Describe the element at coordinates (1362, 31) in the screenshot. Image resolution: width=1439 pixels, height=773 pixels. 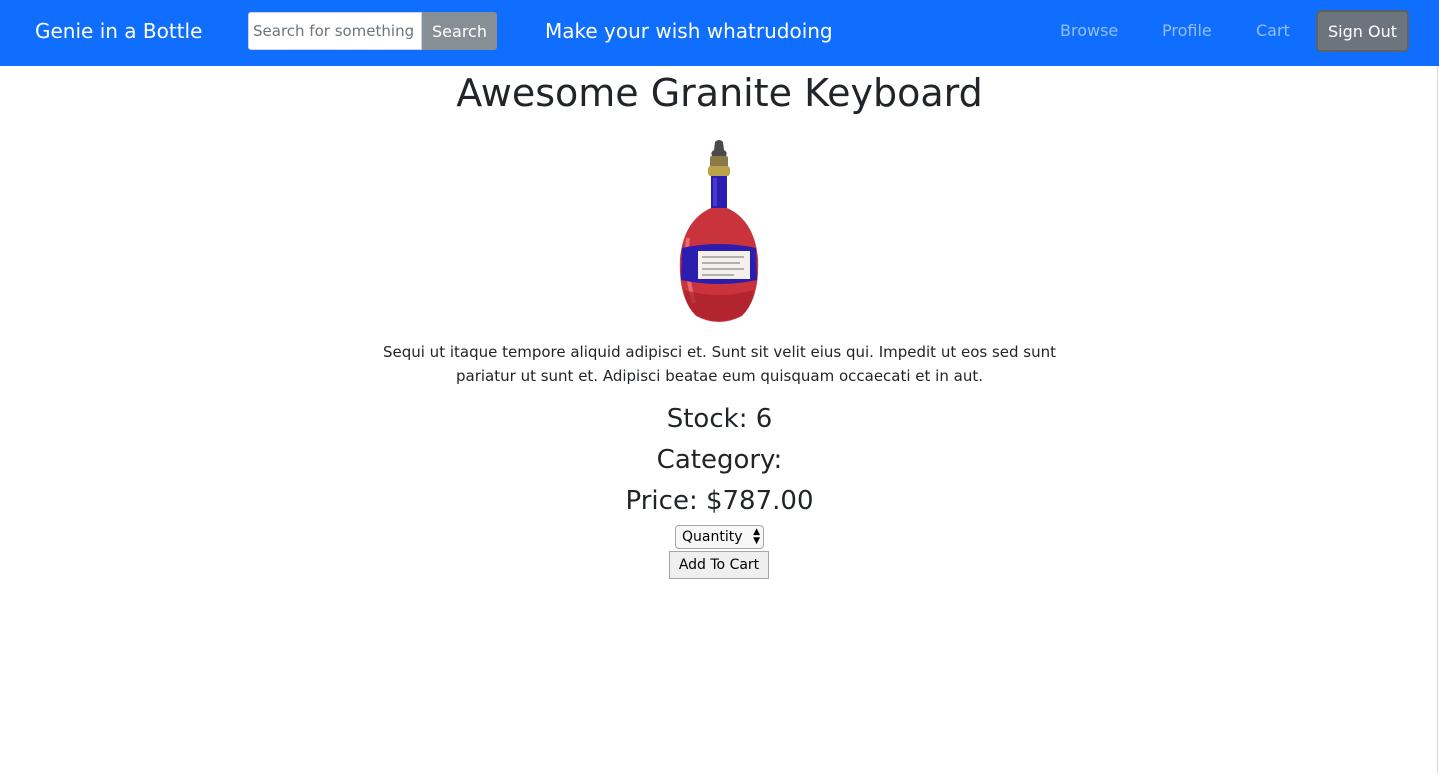
I see `sign-out-button: Sign Out` at that location.